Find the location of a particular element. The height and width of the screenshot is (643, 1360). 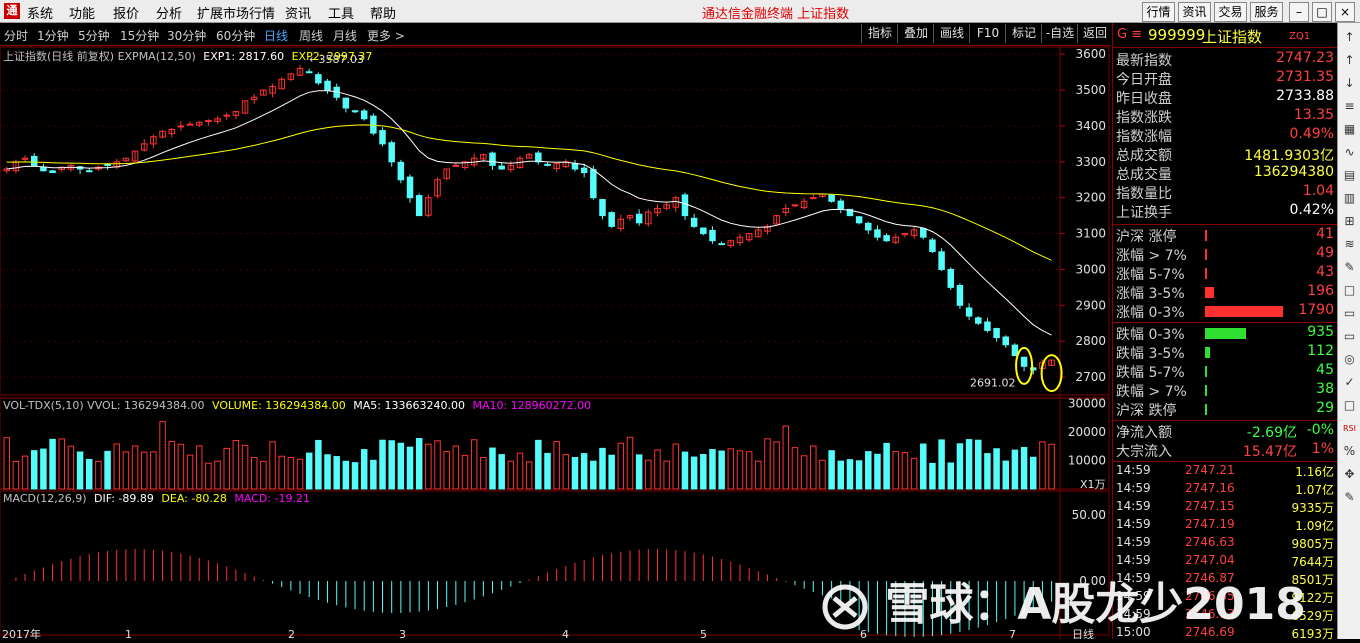

period-weekly: 周线 is located at coordinates (311, 35).